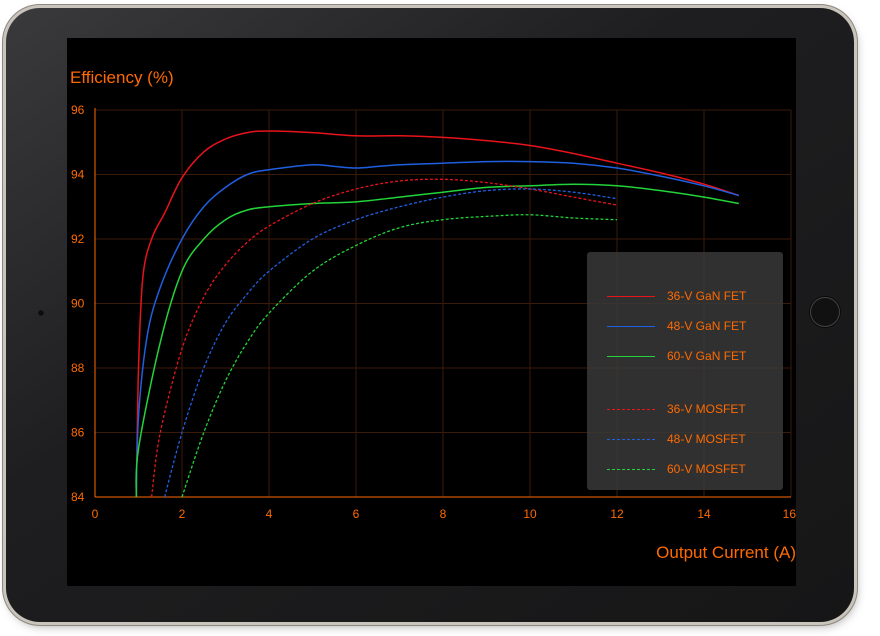 The height and width of the screenshot is (636, 880). Describe the element at coordinates (789, 514) in the screenshot. I see `x-tick-label: 16` at that location.